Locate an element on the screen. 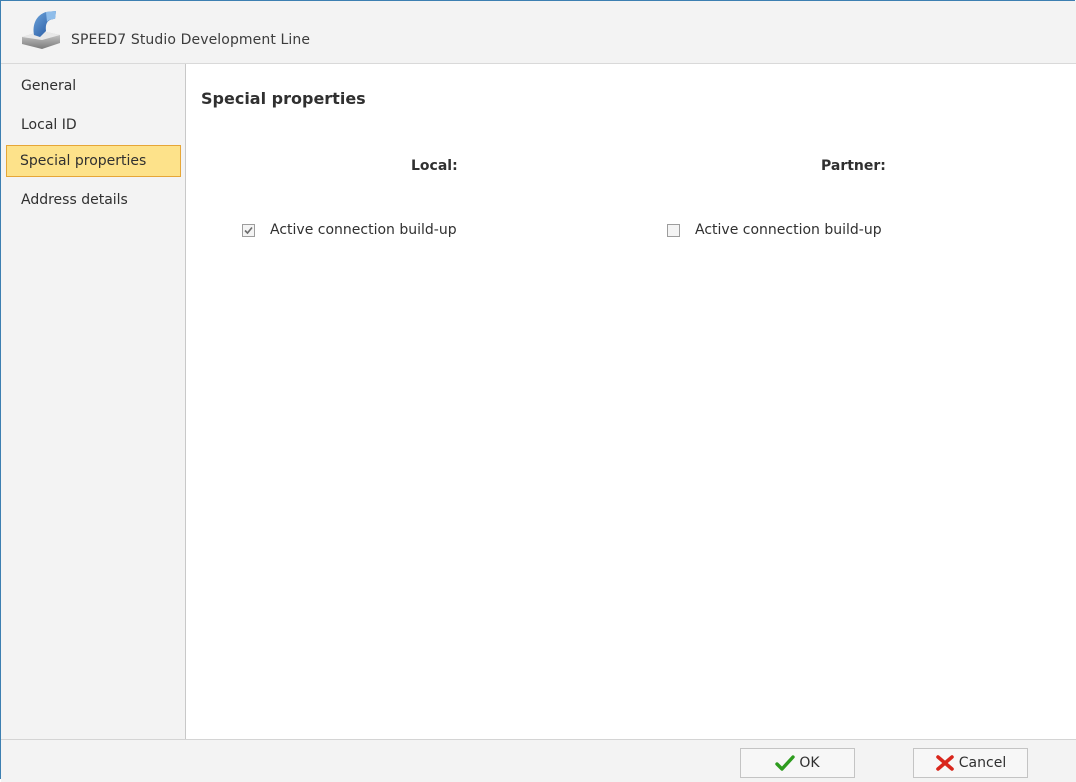  red-x-icon is located at coordinates (945, 763).